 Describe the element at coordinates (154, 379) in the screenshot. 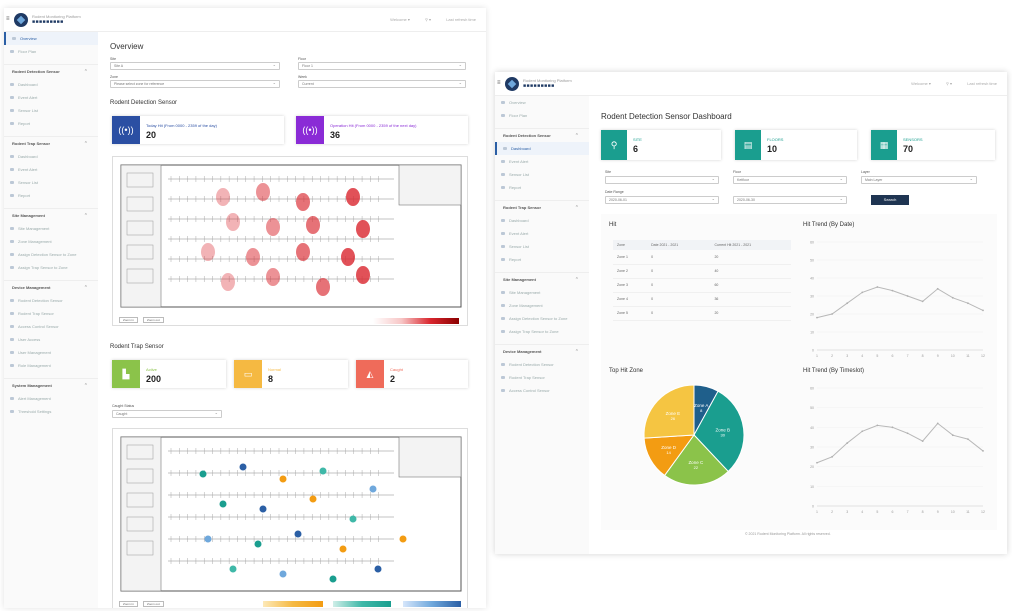

I see `trap-active-value: 200` at that location.